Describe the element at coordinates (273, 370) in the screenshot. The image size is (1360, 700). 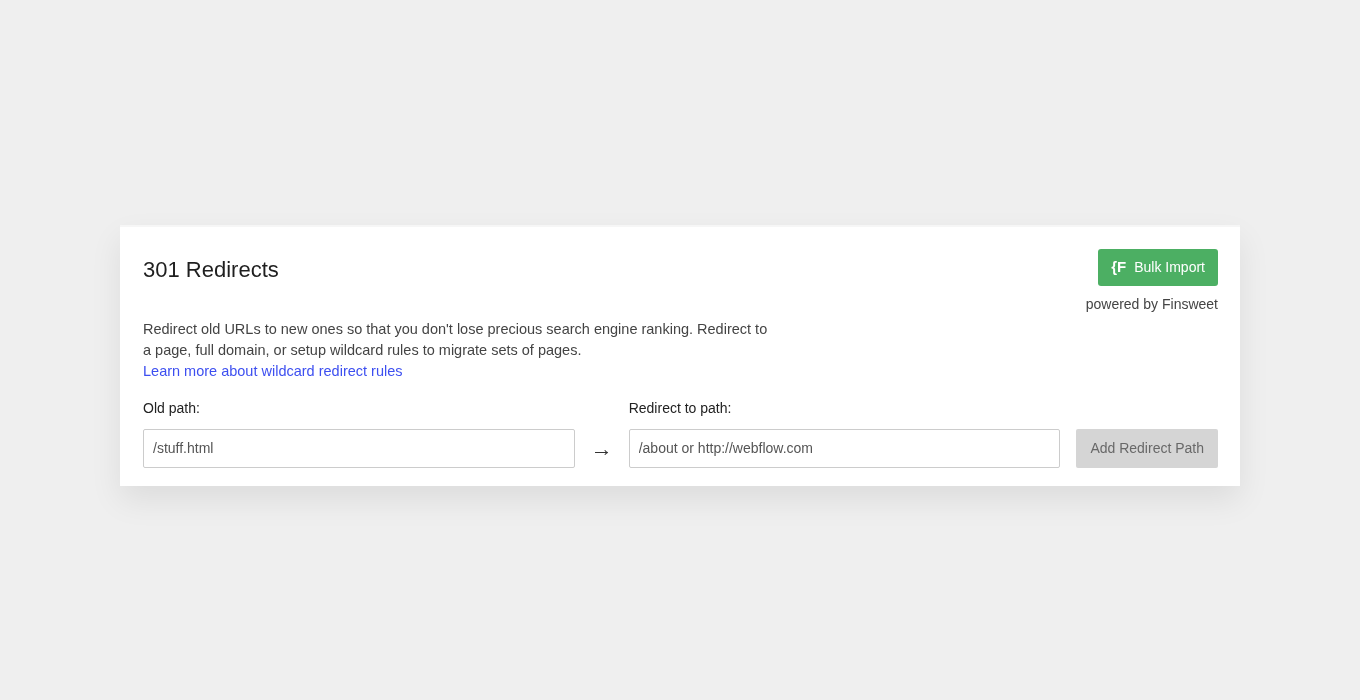
I see `learn-more-link: Learn more about wildcard redirect rules` at that location.